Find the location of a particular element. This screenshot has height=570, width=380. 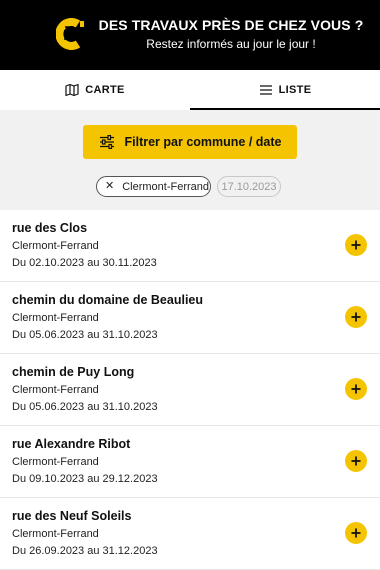

city-filter-label: Clermont-Ferrand is located at coordinates (166, 186).